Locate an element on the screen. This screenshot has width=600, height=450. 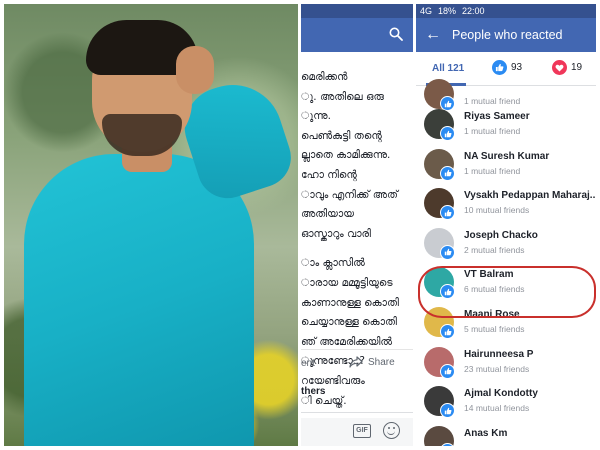
divider is located at coordinates (357, 412).